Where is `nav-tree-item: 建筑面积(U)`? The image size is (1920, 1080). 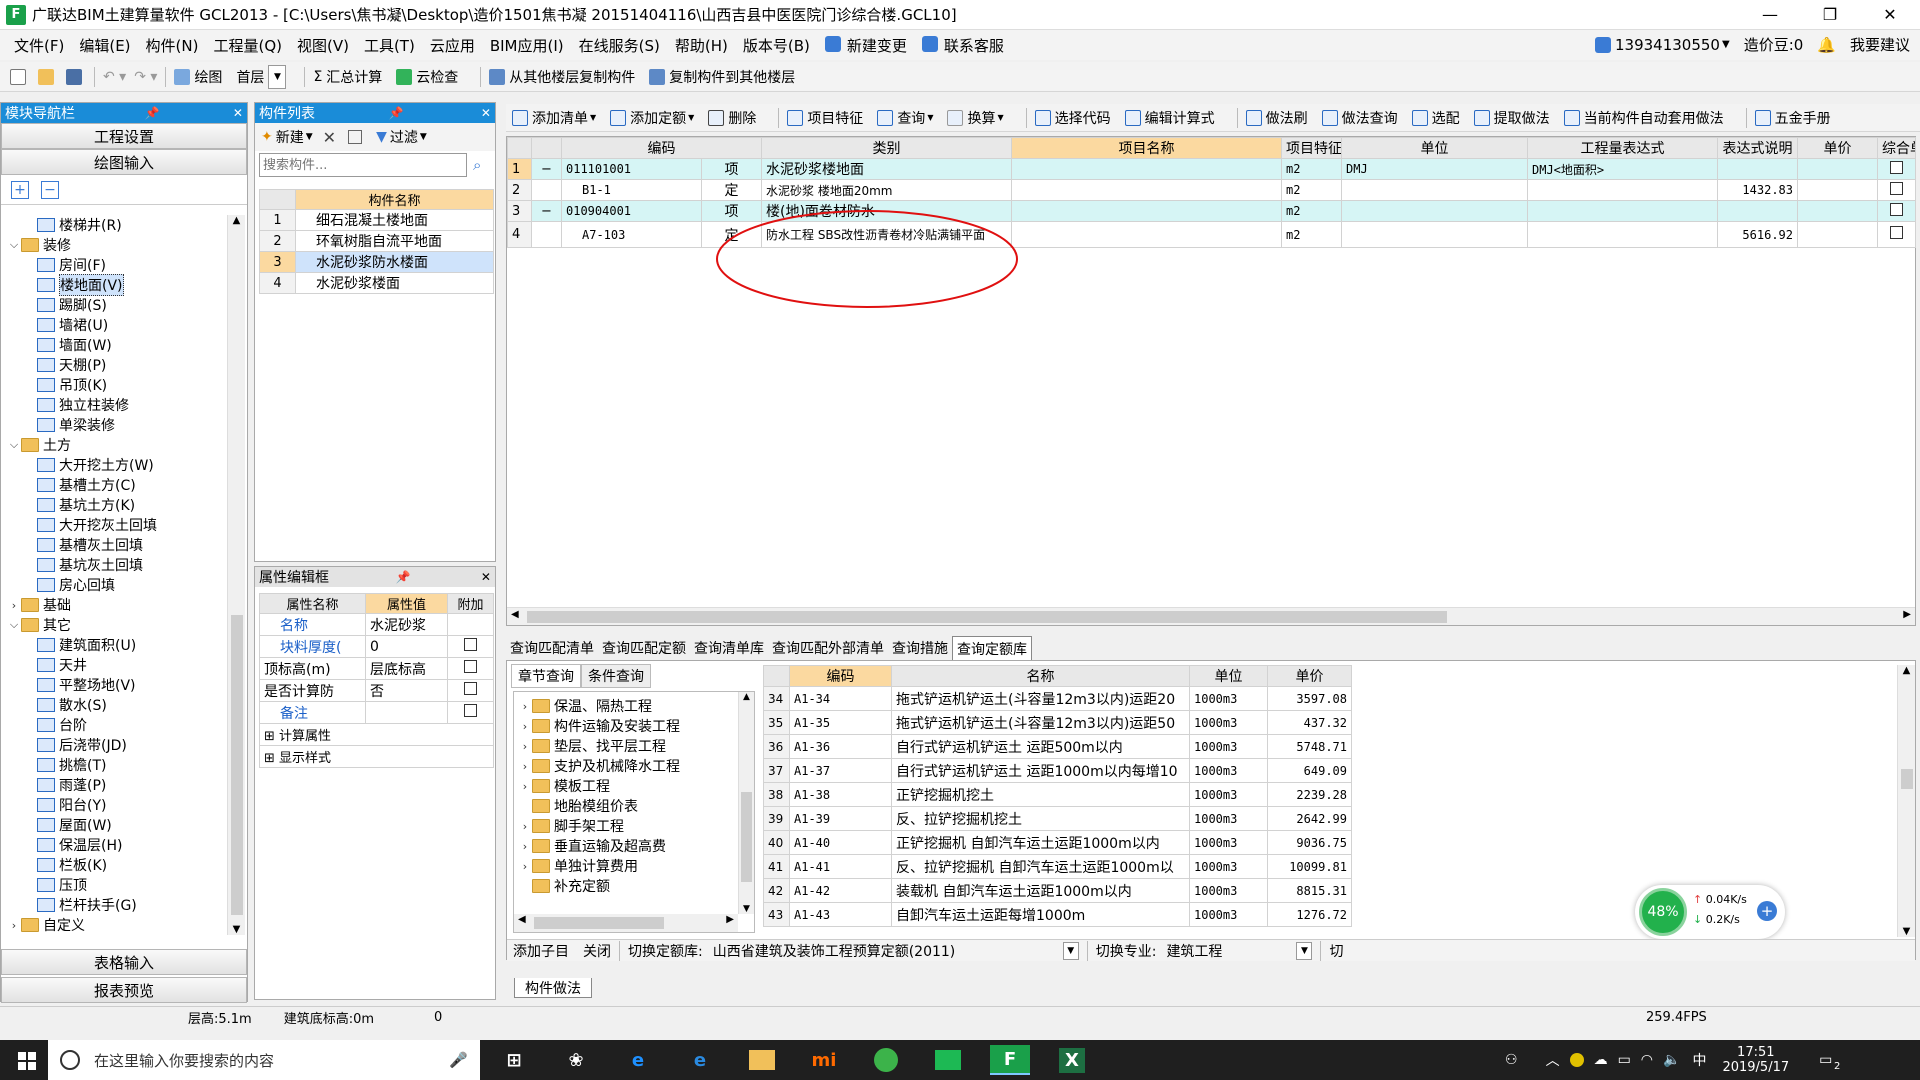 nav-tree-item: 建筑面积(U) is located at coordinates (117, 645).